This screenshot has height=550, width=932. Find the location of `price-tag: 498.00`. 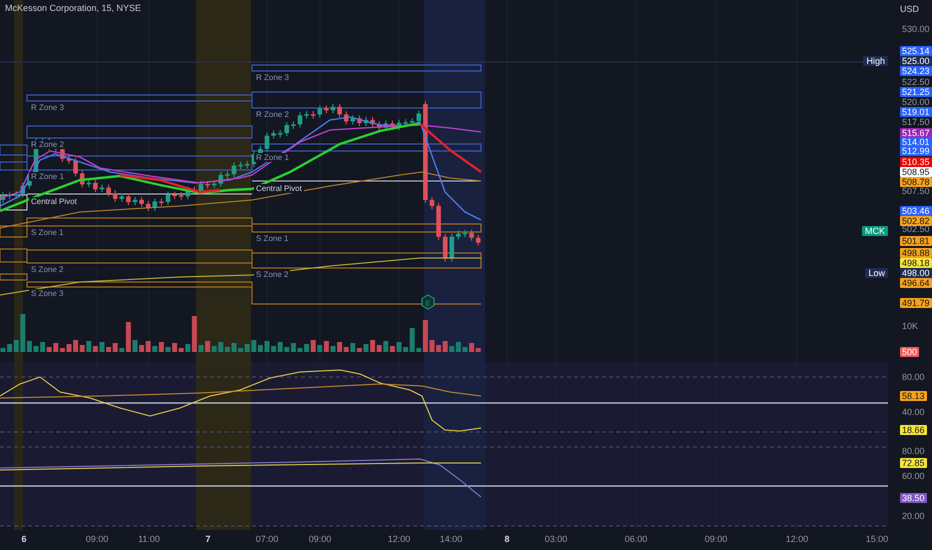

price-tag: 498.00 is located at coordinates (916, 273).